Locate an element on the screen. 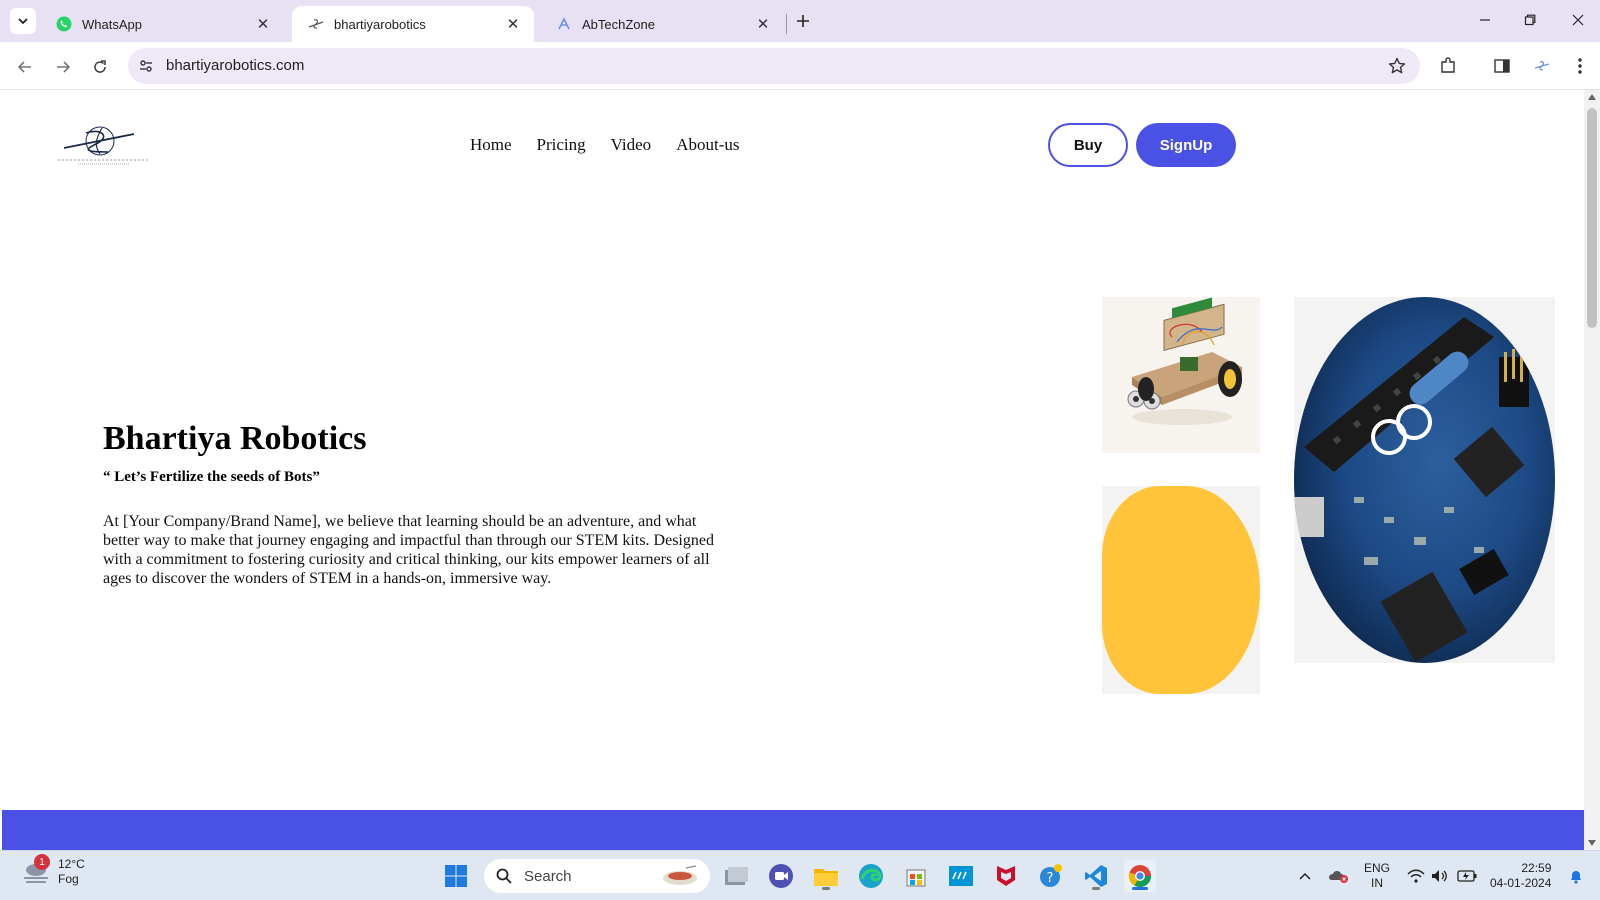  weather-text: 12°C Fog is located at coordinates (71, 872).